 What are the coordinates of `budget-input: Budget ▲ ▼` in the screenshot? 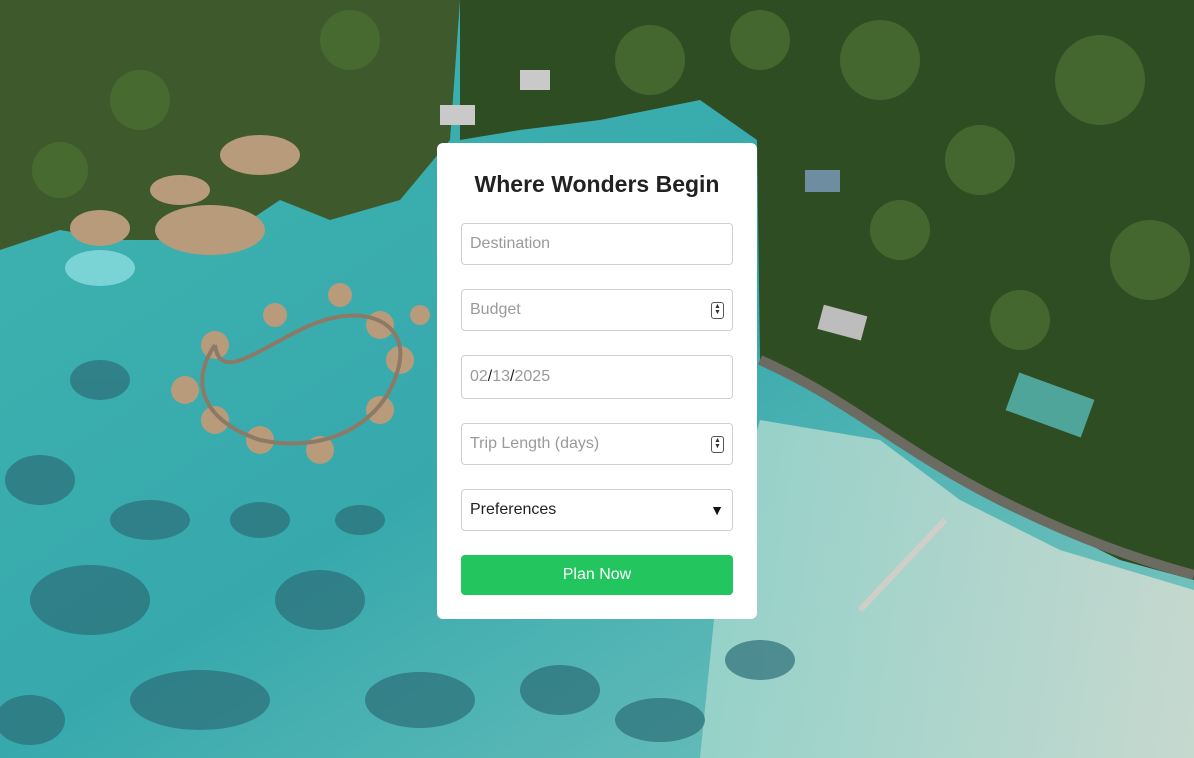 It's located at (597, 310).